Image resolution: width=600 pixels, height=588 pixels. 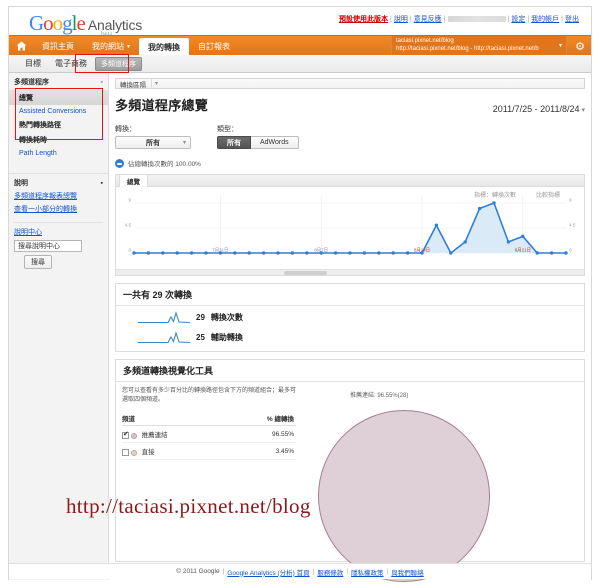 I want to click on my-account-link: 我的帳戶, so click(x=545, y=19).